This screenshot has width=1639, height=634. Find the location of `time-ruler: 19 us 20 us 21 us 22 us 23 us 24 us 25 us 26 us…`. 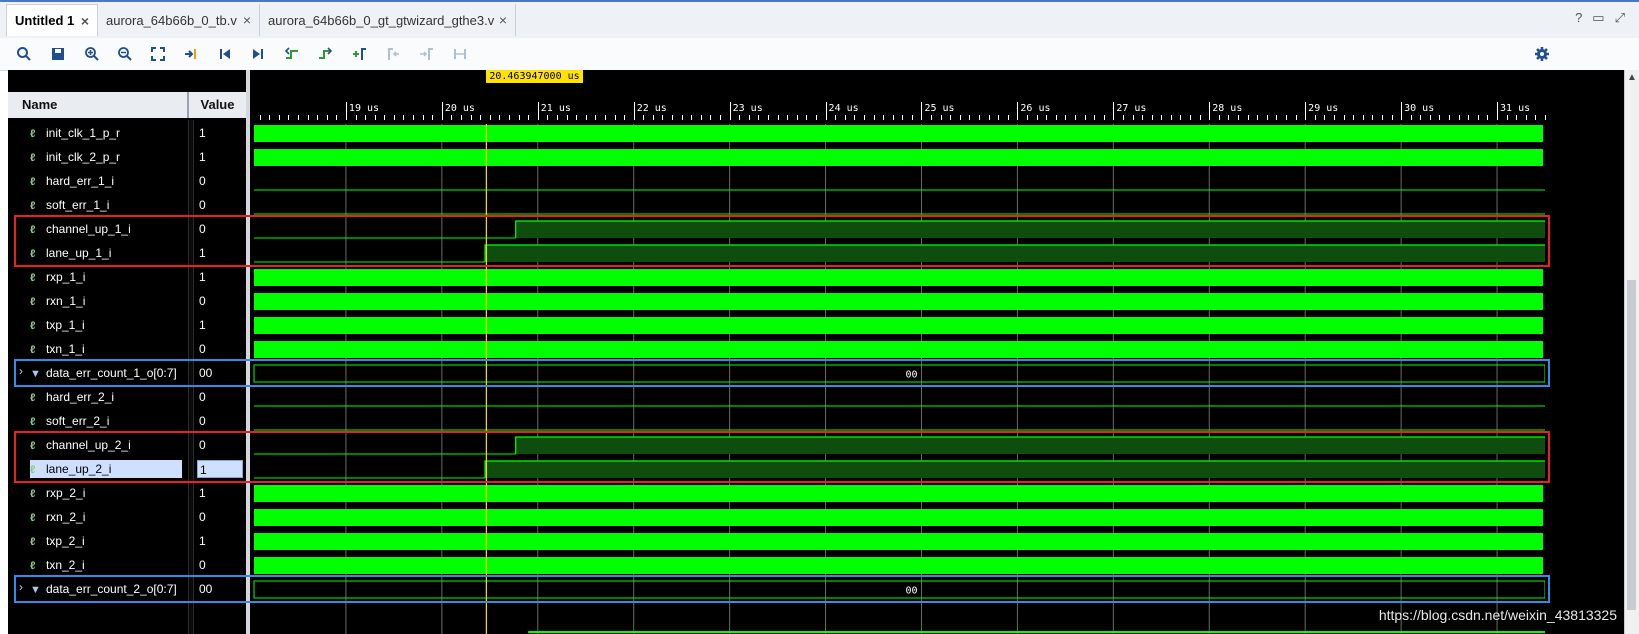

time-ruler: 19 us 20 us 21 us 22 us 23 us 24 us 25 us 26 us… is located at coordinates (898, 112).